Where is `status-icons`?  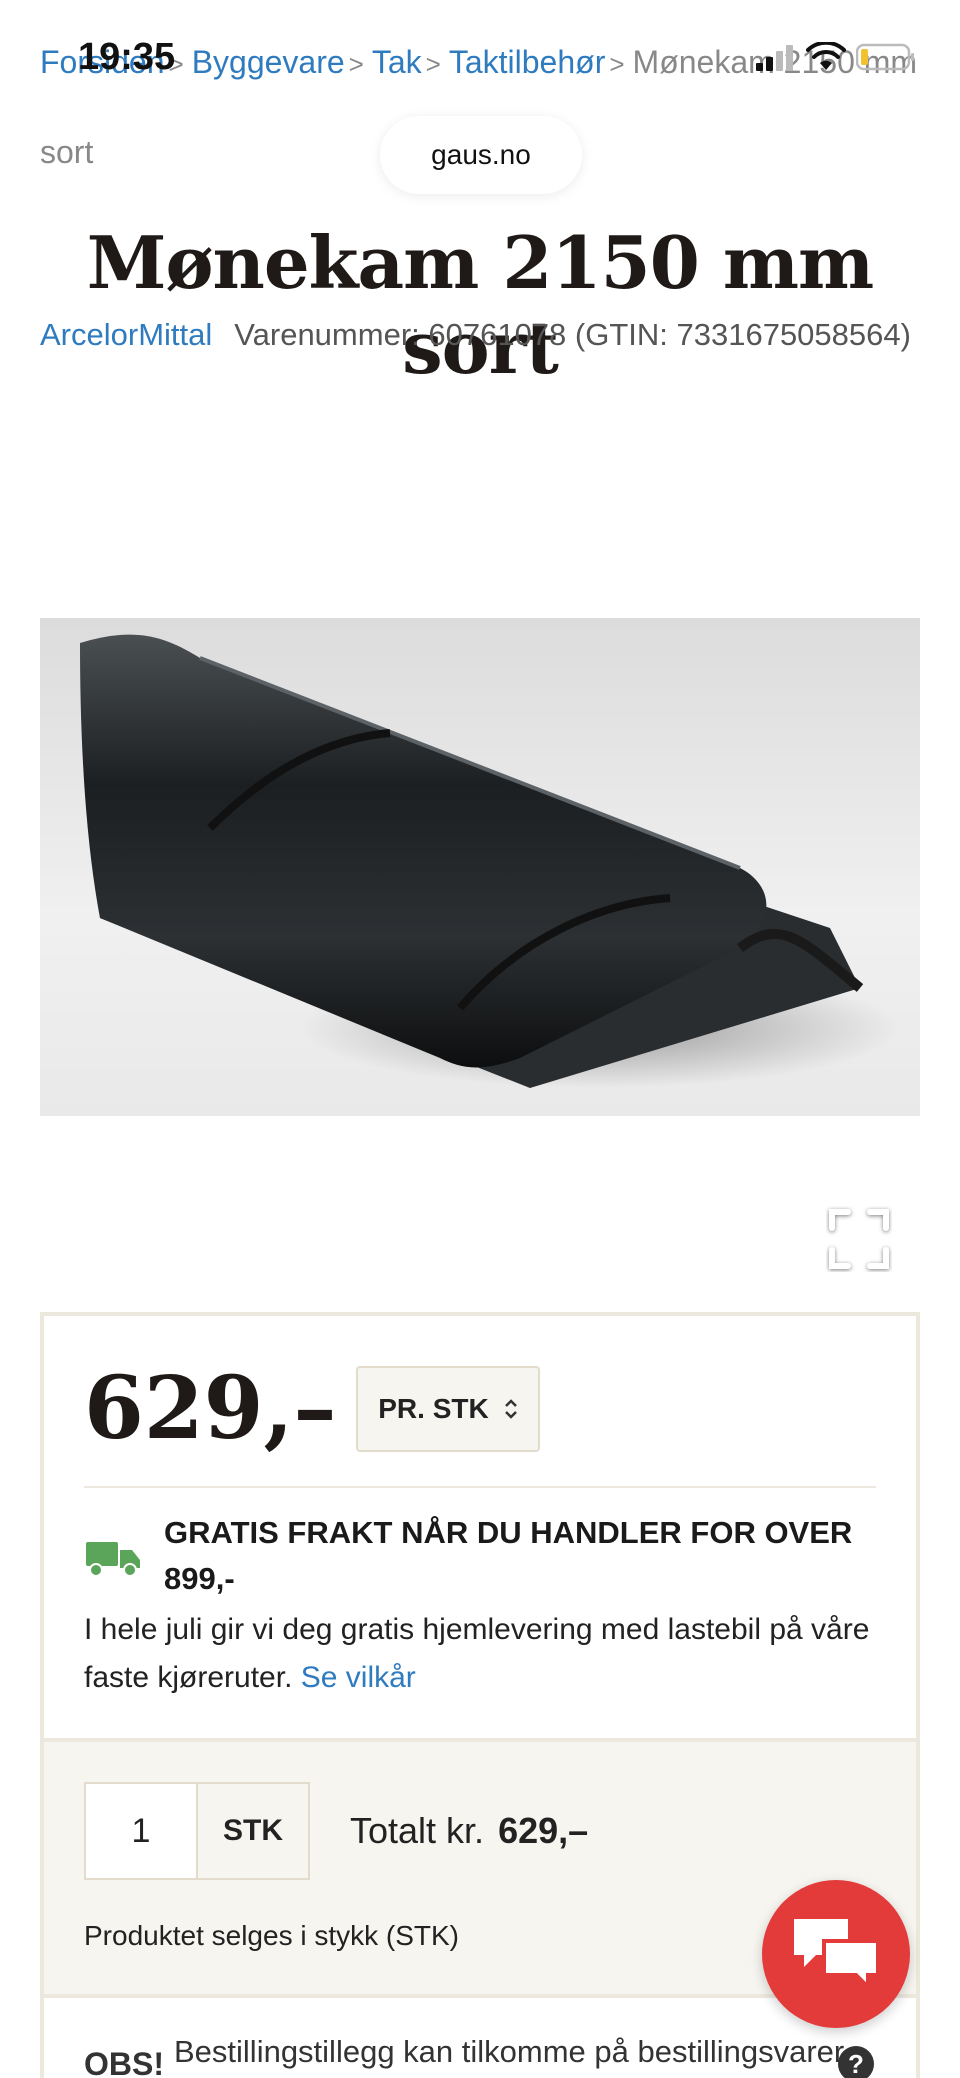 status-icons is located at coordinates (836, 57).